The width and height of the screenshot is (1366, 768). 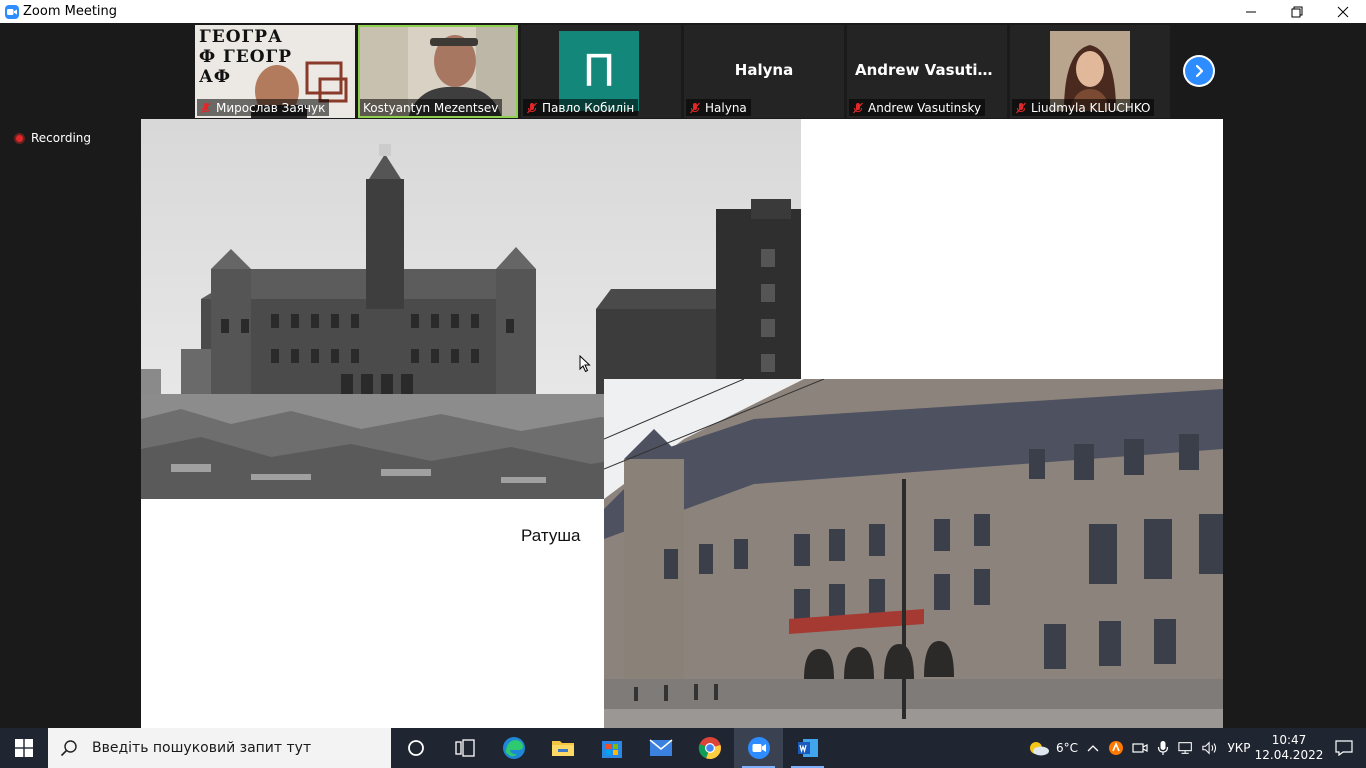 I want to click on camera-icon, so click(x=1140, y=748).